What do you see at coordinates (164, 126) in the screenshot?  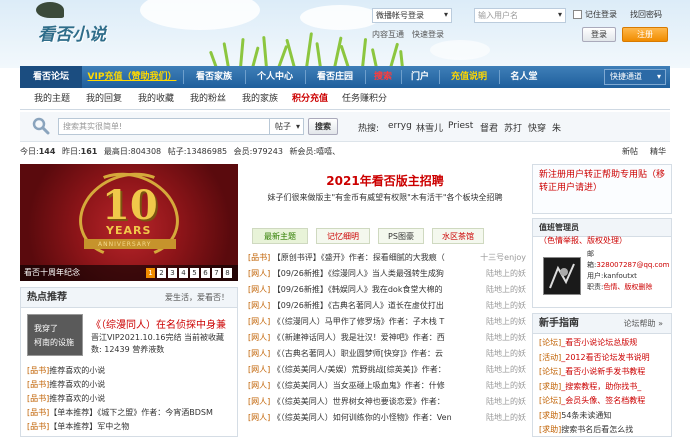 I see `search-input: 搜索其实很简单!` at bounding box center [164, 126].